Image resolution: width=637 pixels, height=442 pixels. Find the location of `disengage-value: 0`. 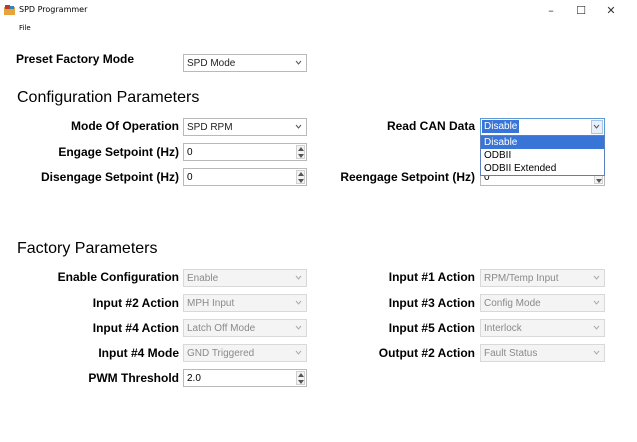

disengage-value: 0 is located at coordinates (190, 177).